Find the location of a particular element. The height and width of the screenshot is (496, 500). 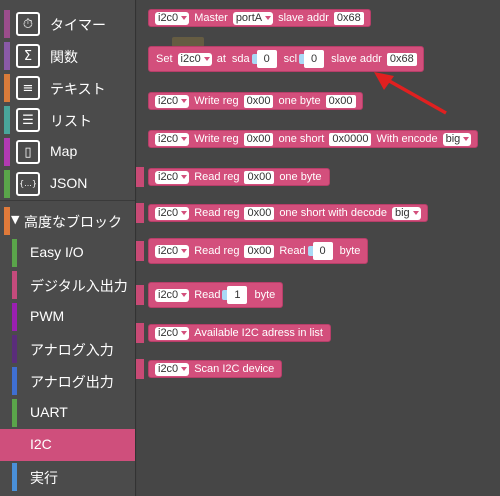

category-analog-in: アナログ入力 is located at coordinates (67, 349).